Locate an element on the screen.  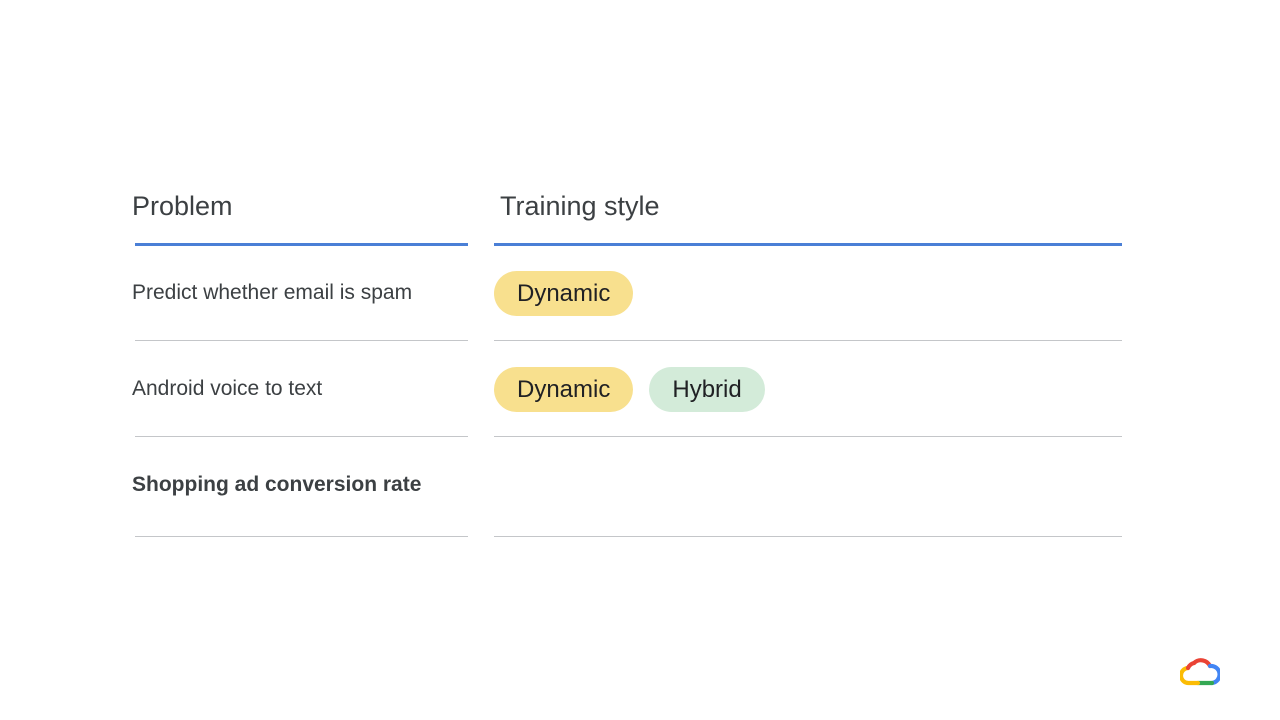
row-1-problem: Predict whether email is spam is located at coordinates (272, 292).